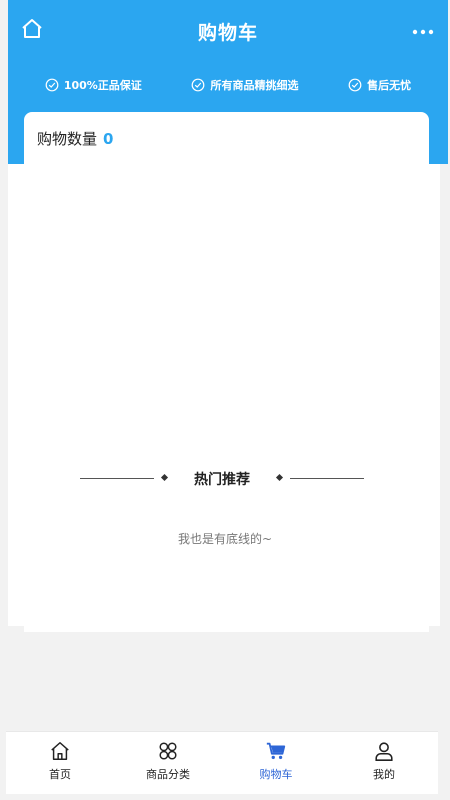  What do you see at coordinates (389, 85) in the screenshot?
I see `feature-label: 售后无忧` at bounding box center [389, 85].